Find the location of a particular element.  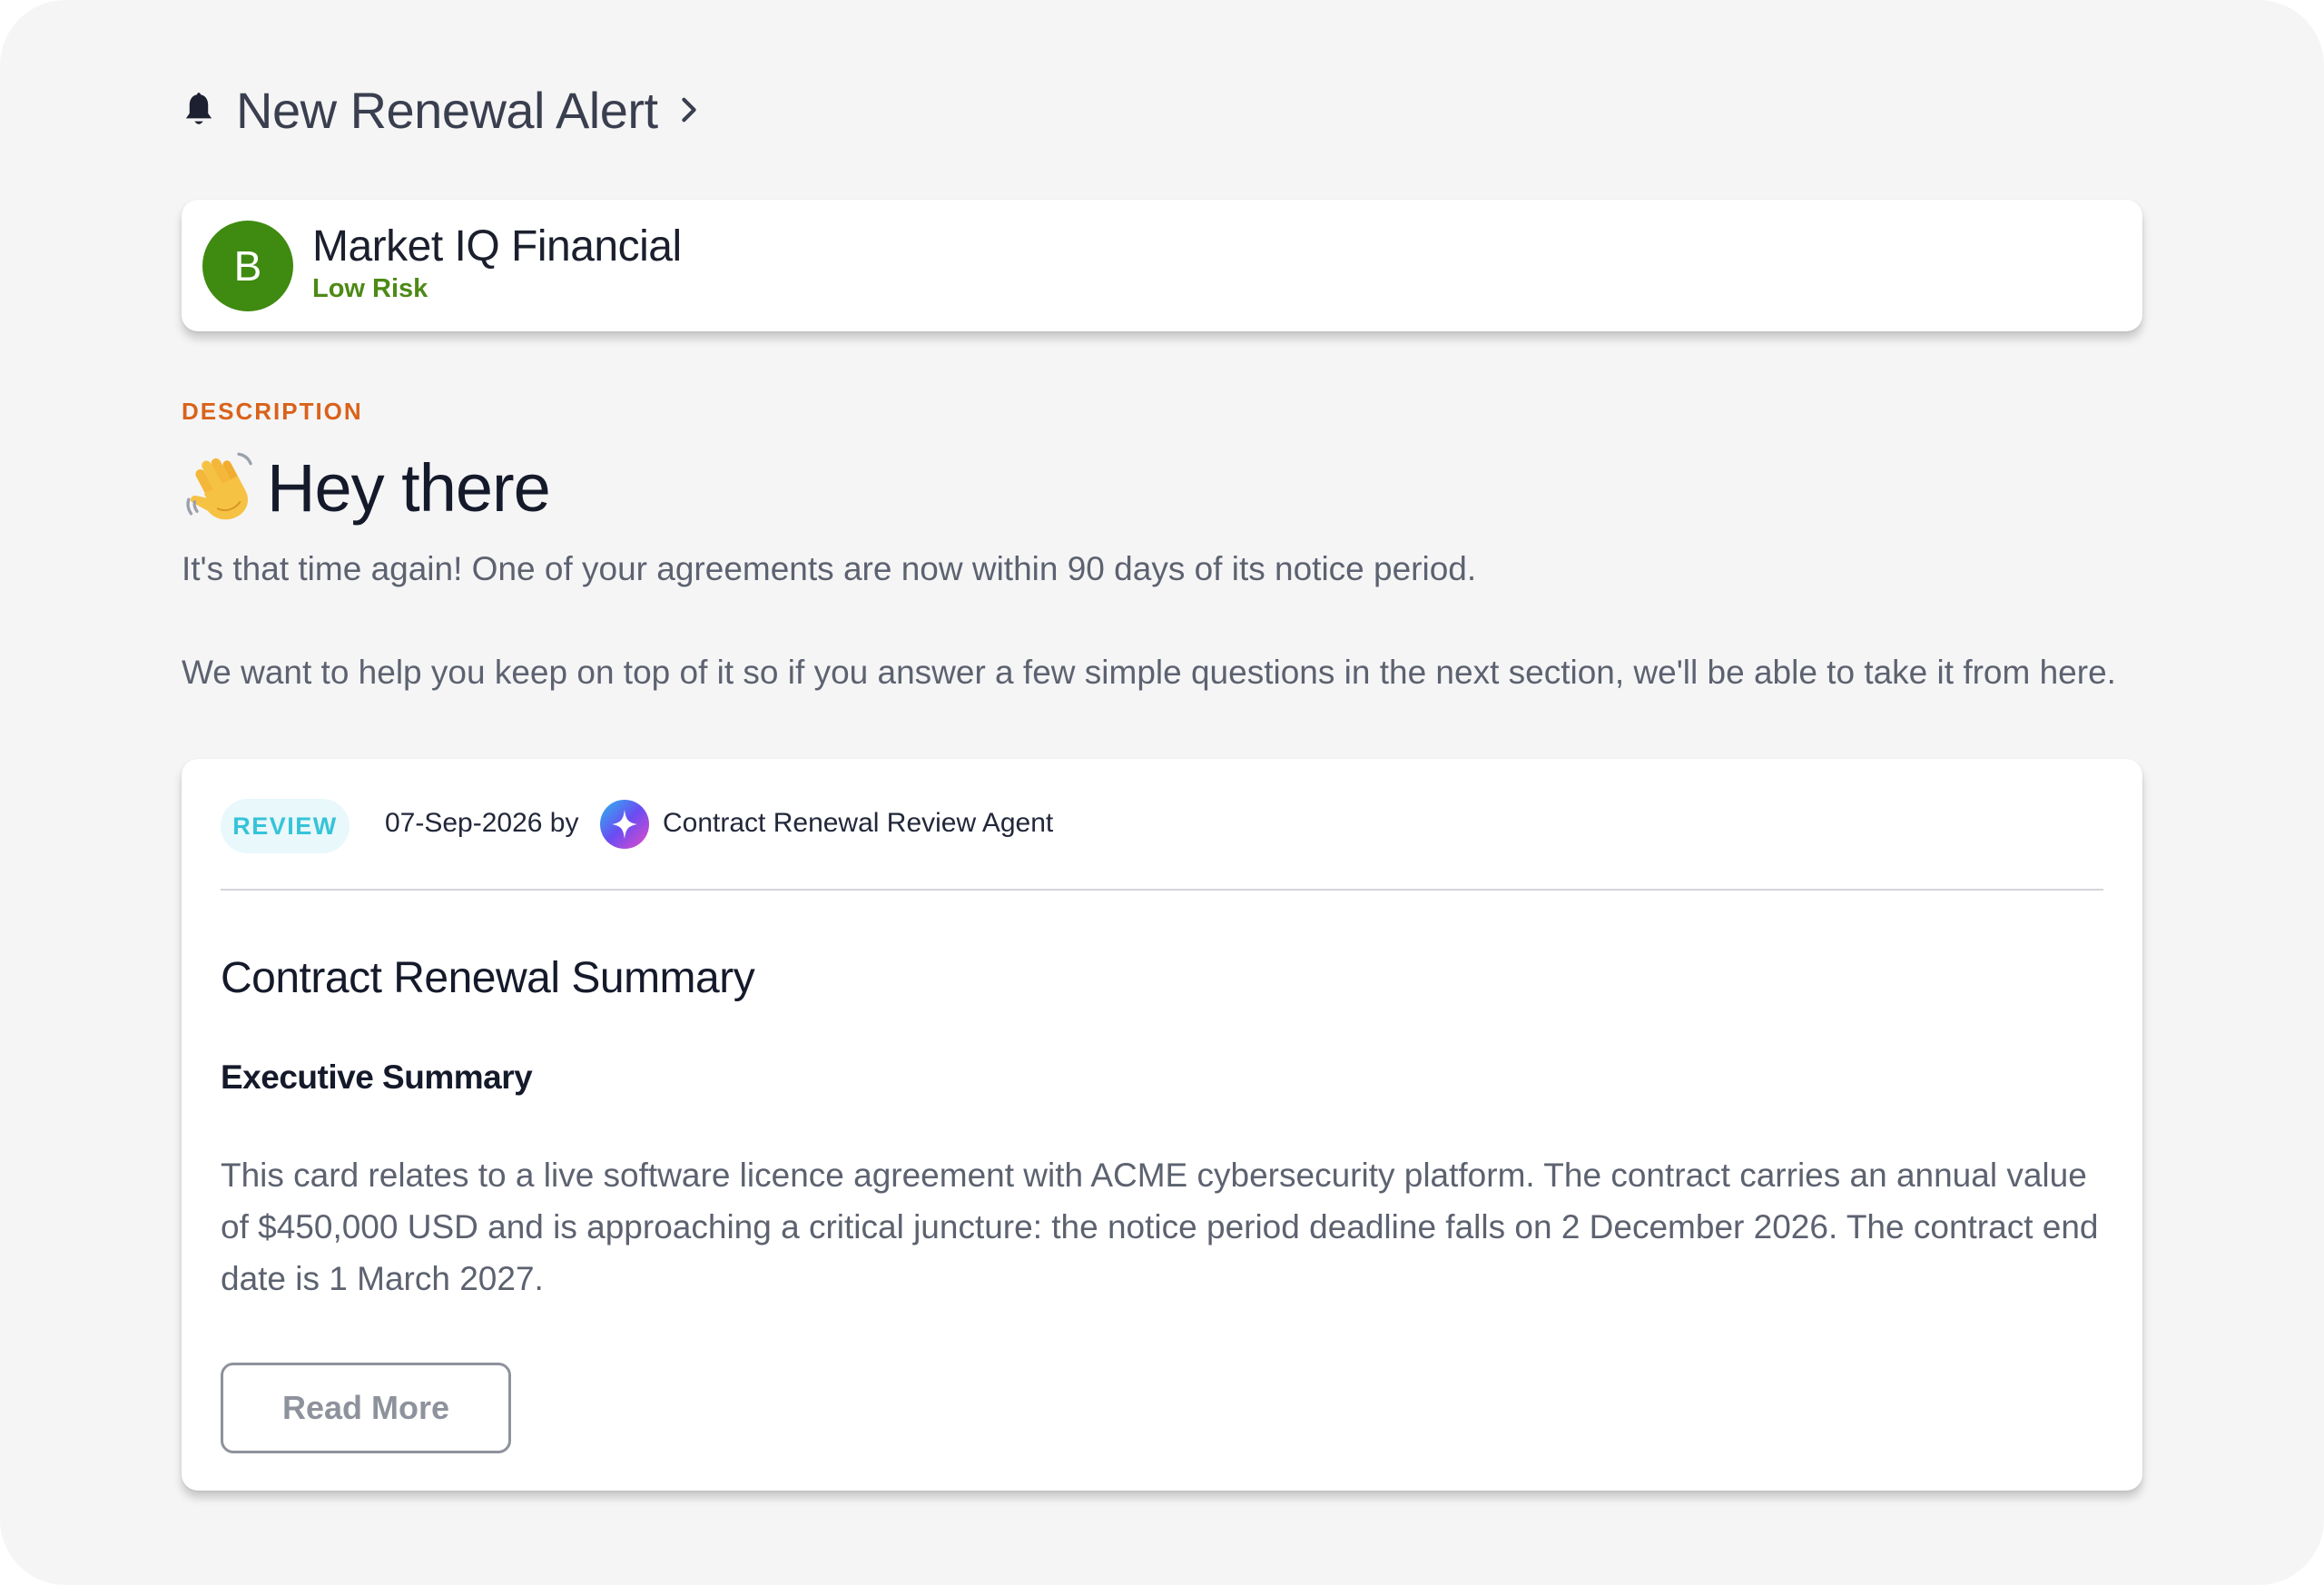

organization-card: B Market IQ Financial Low Risk is located at coordinates (1162, 265).